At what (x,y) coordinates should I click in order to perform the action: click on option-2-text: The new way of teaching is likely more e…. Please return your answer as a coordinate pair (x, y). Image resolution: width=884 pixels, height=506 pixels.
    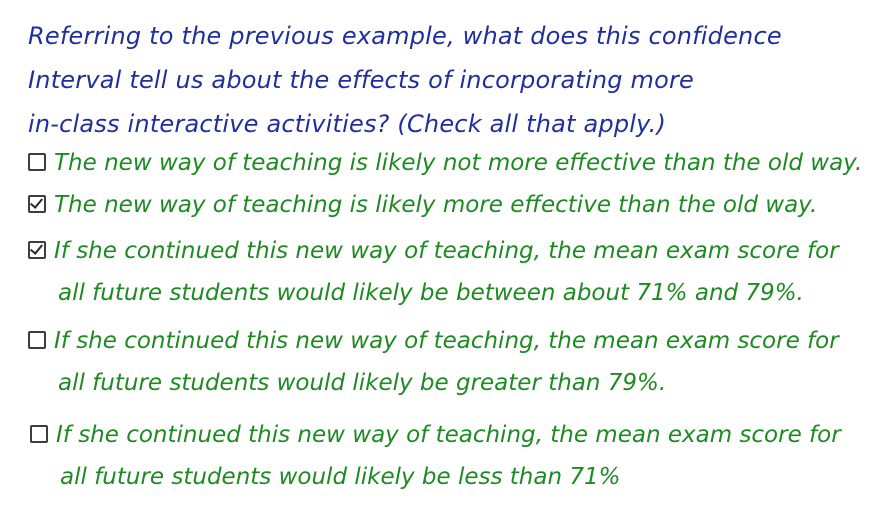
    Looking at the image, I should click on (436, 205).